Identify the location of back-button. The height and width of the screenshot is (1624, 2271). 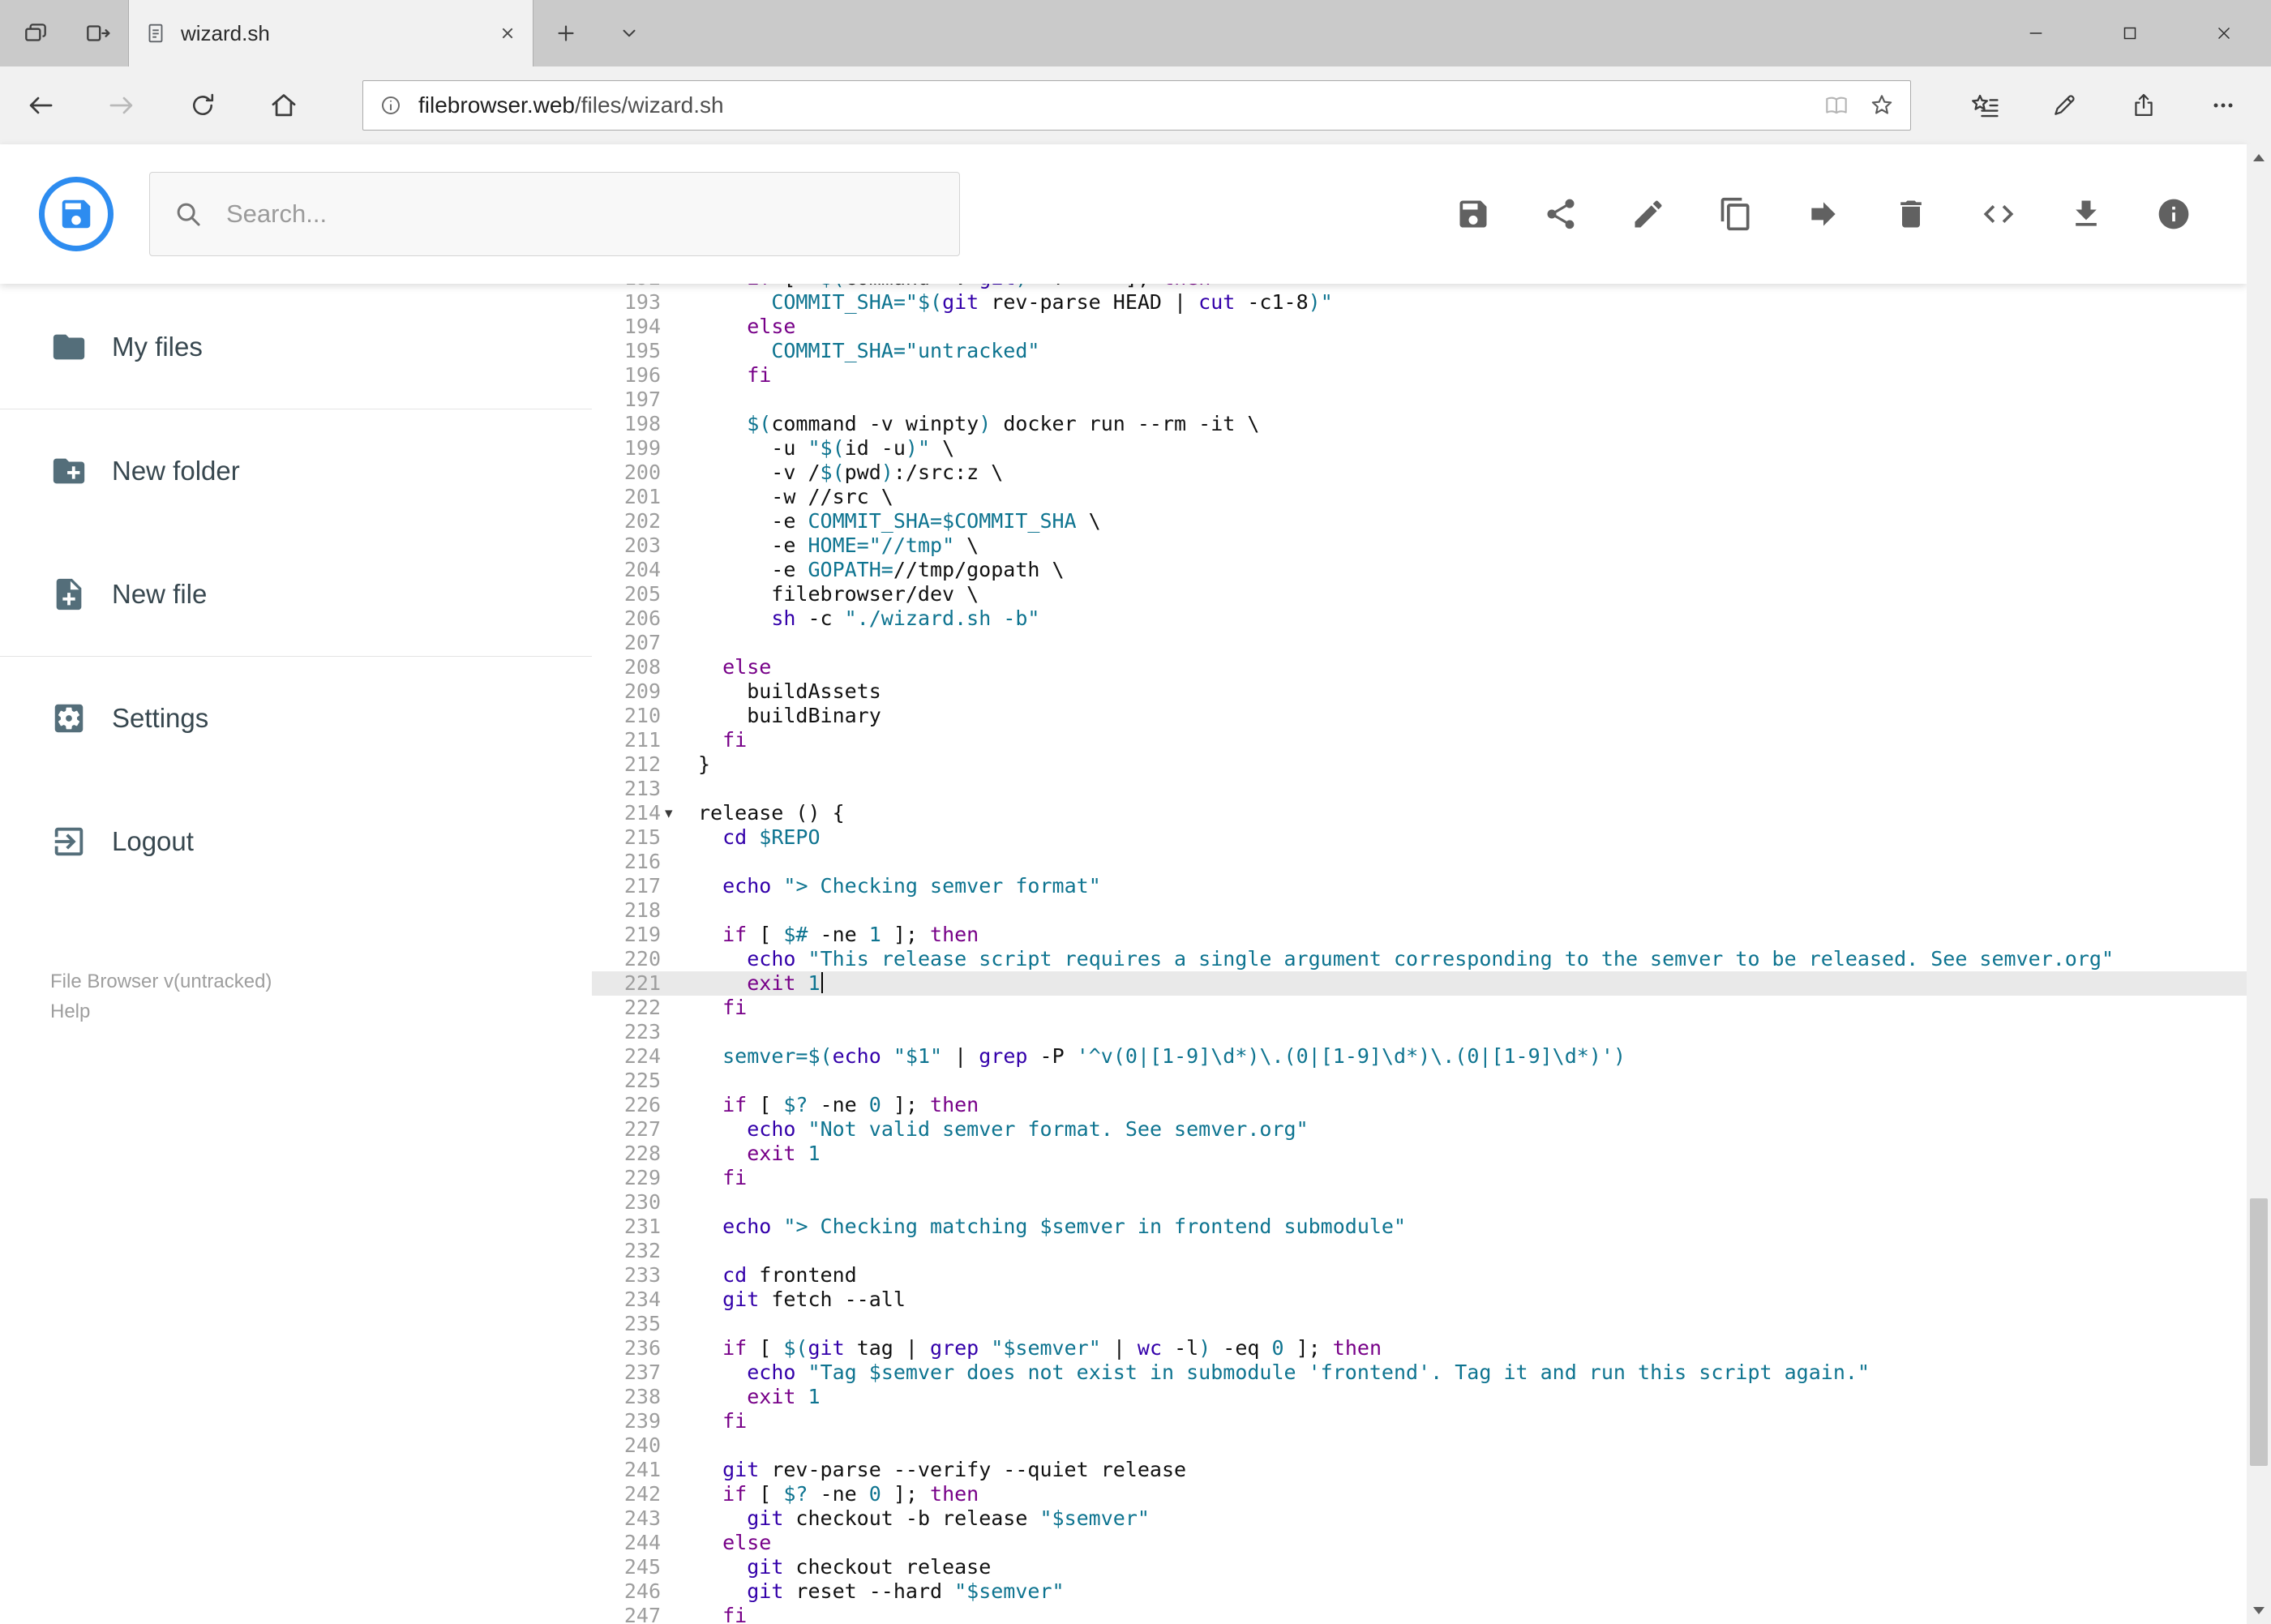
(40, 105).